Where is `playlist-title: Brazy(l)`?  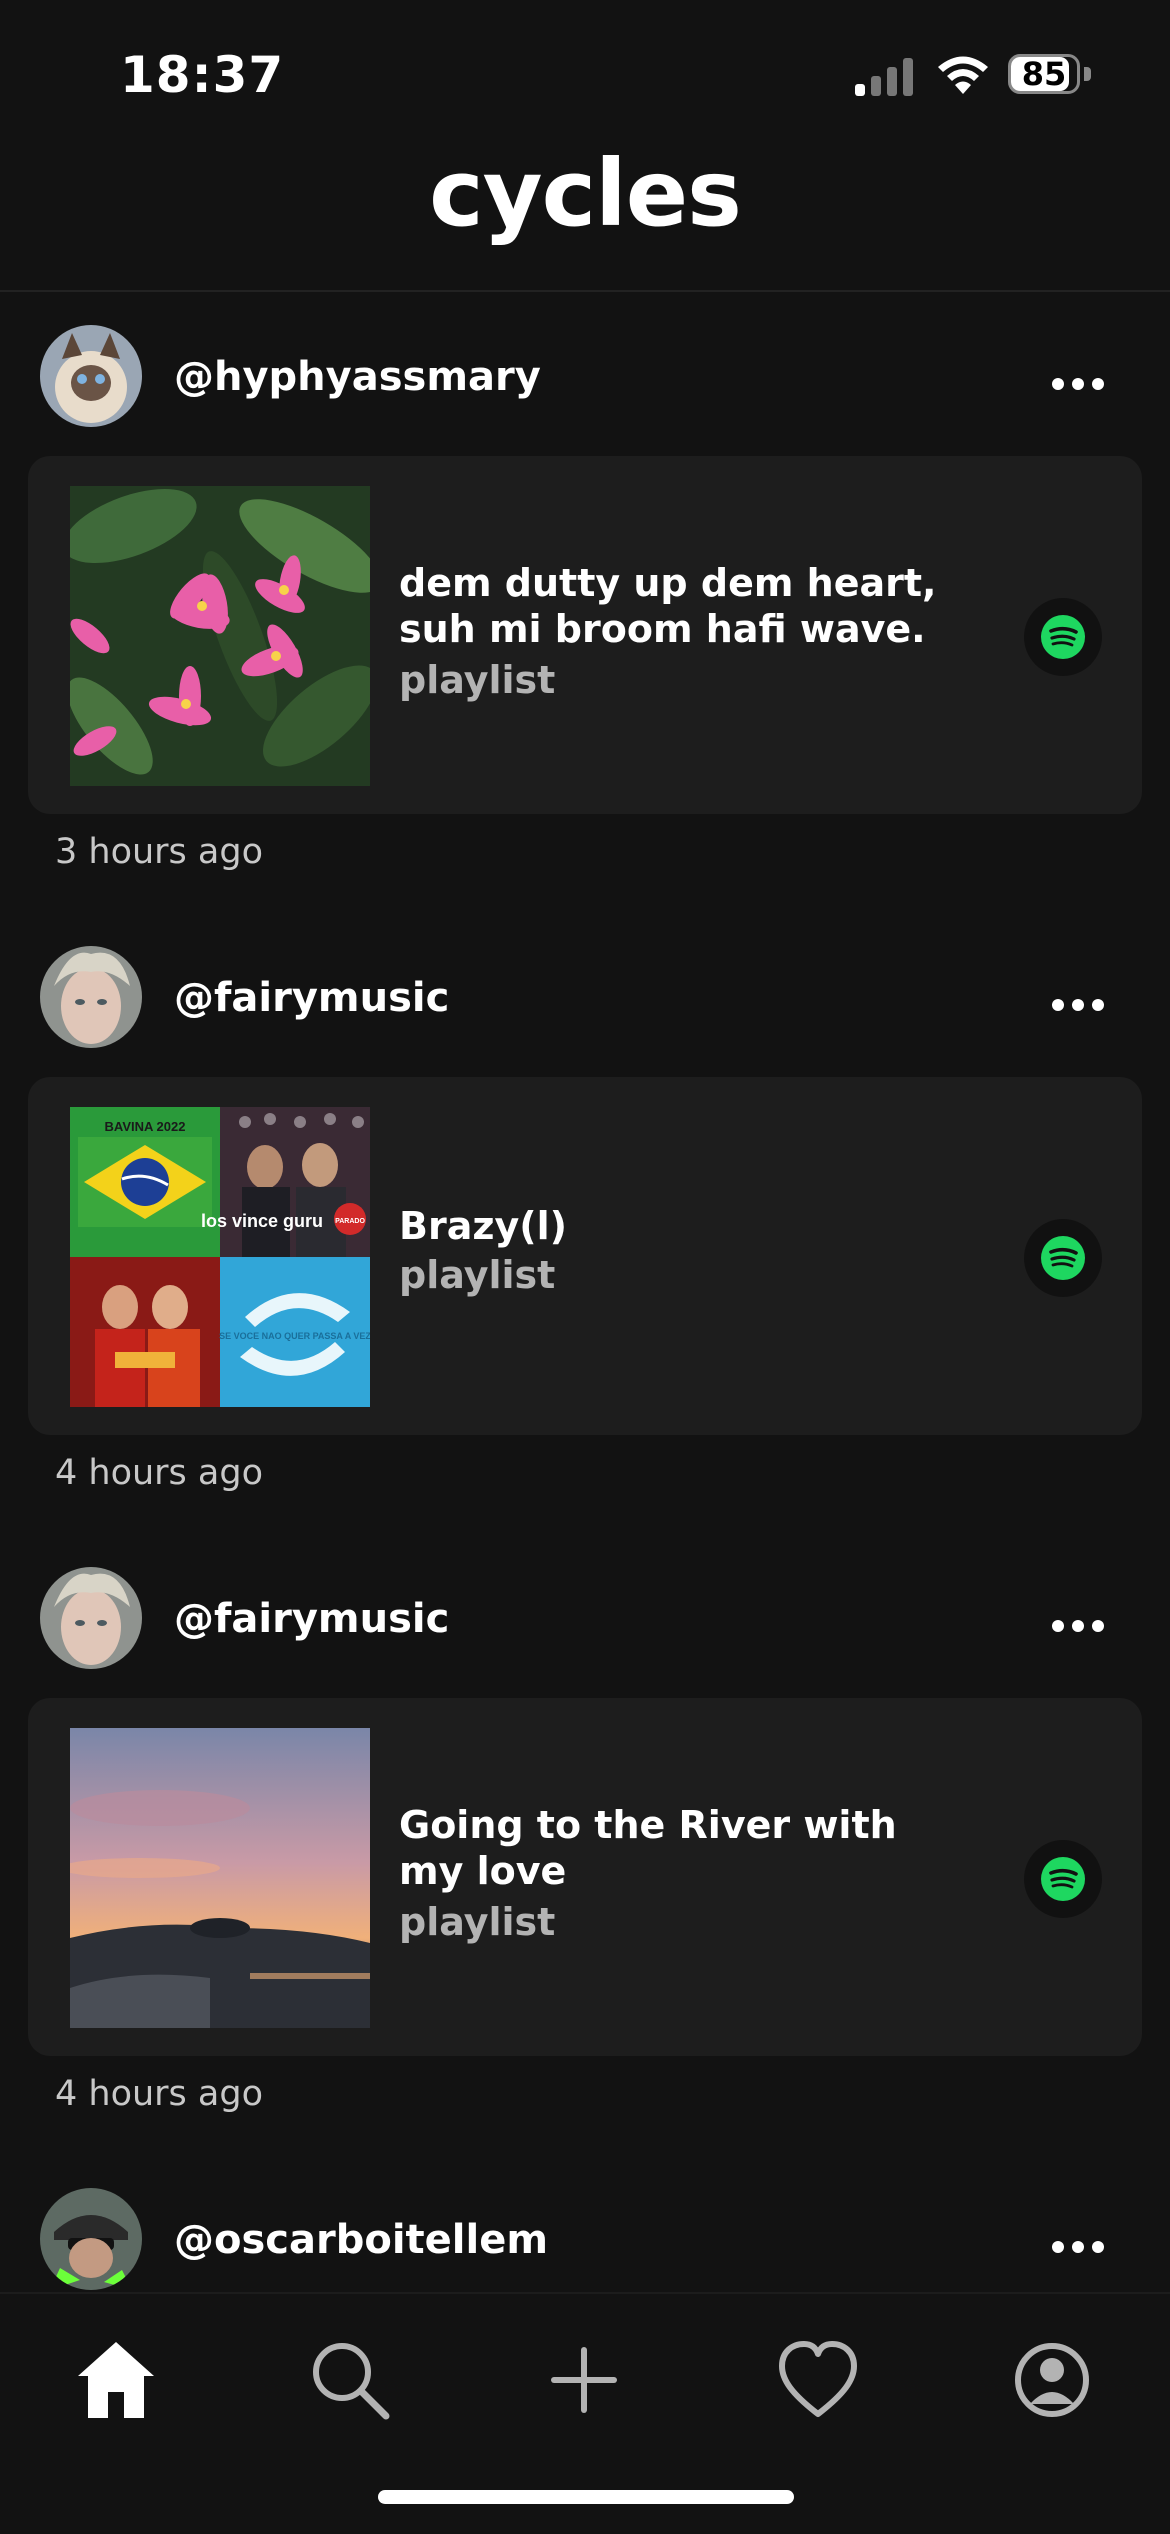
playlist-title: Brazy(l) is located at coordinates (483, 1226).